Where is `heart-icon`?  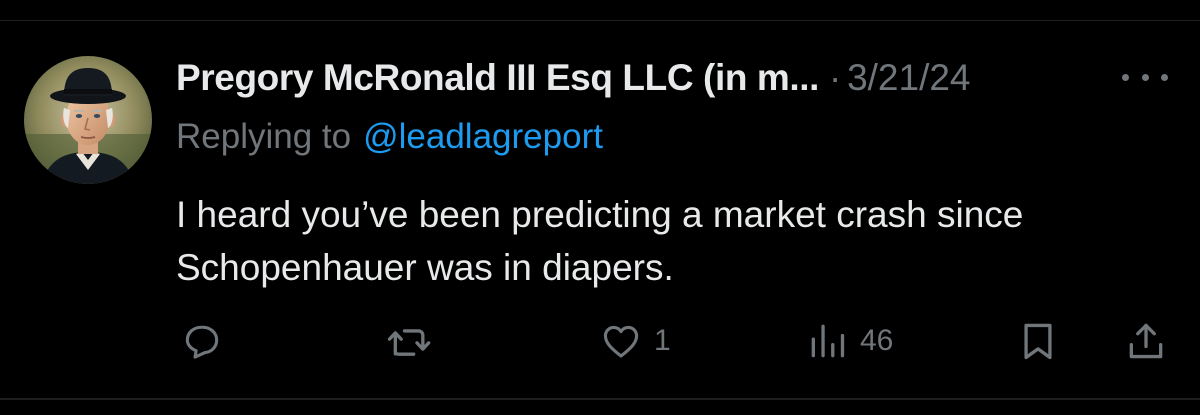 heart-icon is located at coordinates (621, 341).